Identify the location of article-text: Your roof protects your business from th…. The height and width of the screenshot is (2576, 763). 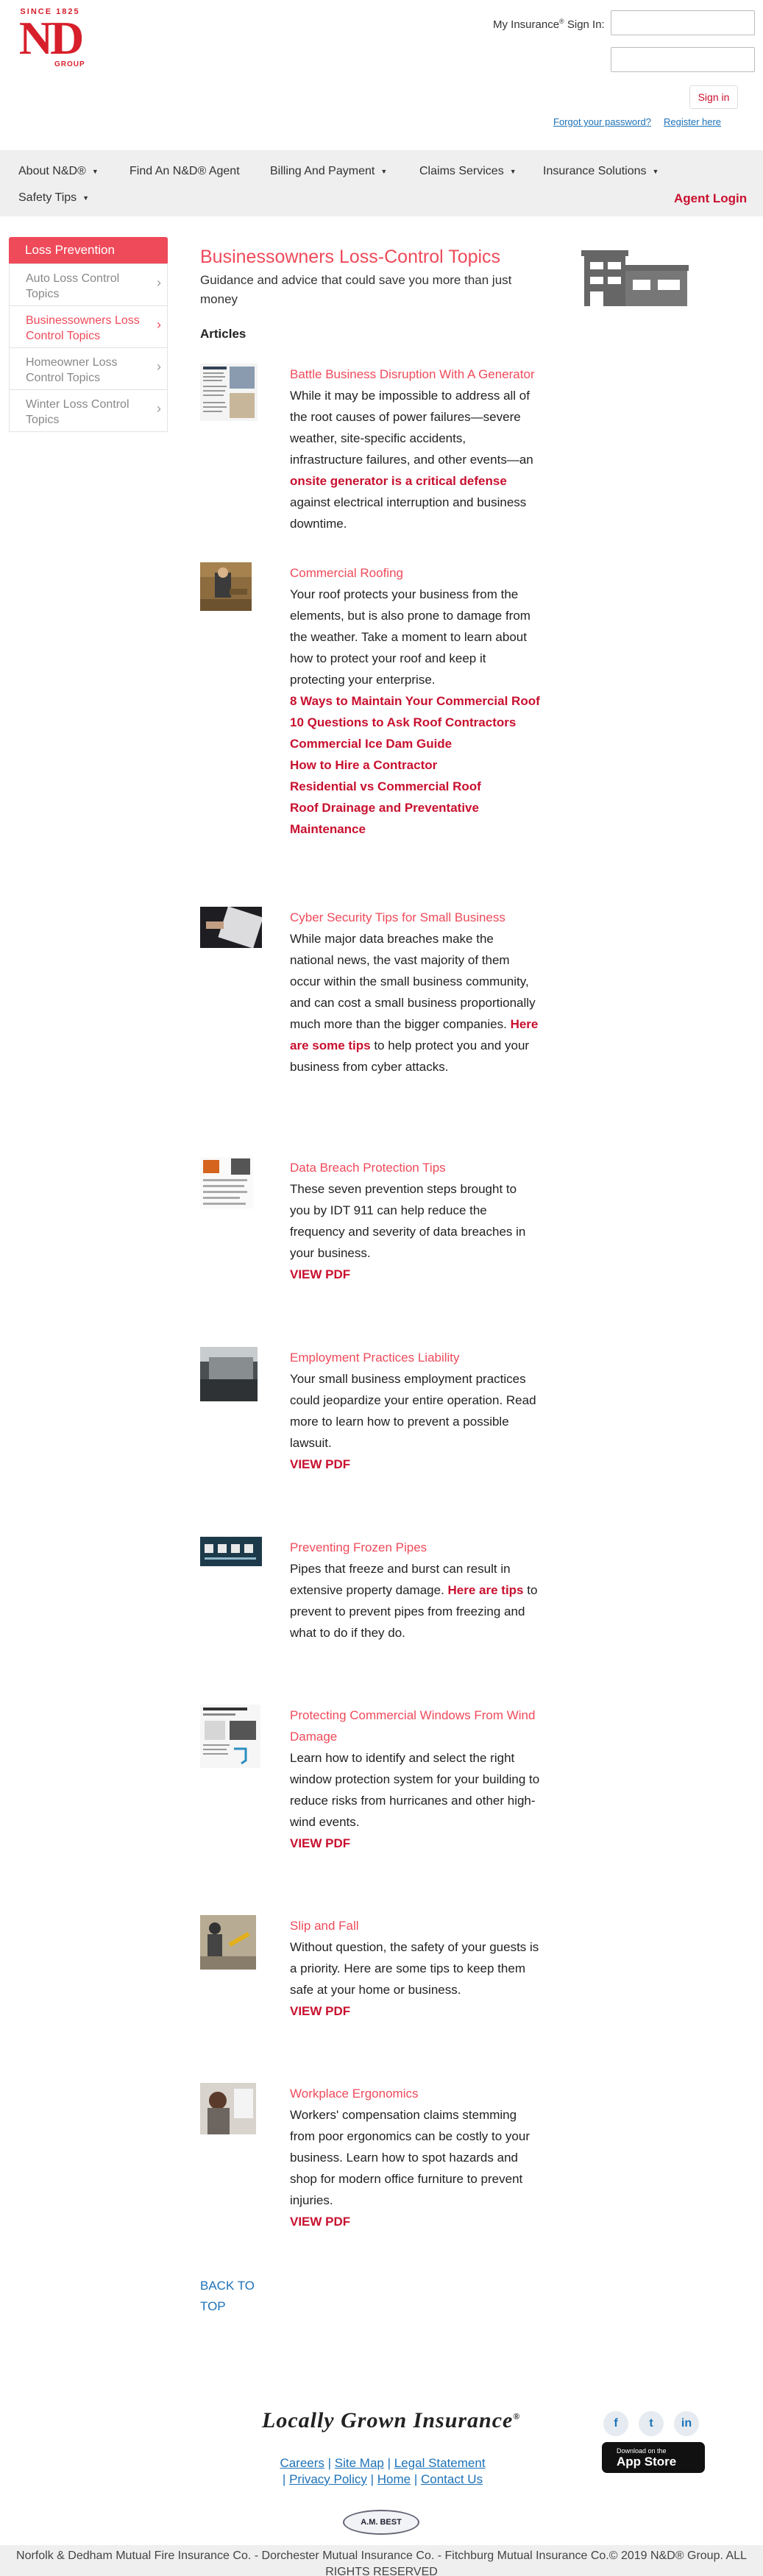
(410, 637).